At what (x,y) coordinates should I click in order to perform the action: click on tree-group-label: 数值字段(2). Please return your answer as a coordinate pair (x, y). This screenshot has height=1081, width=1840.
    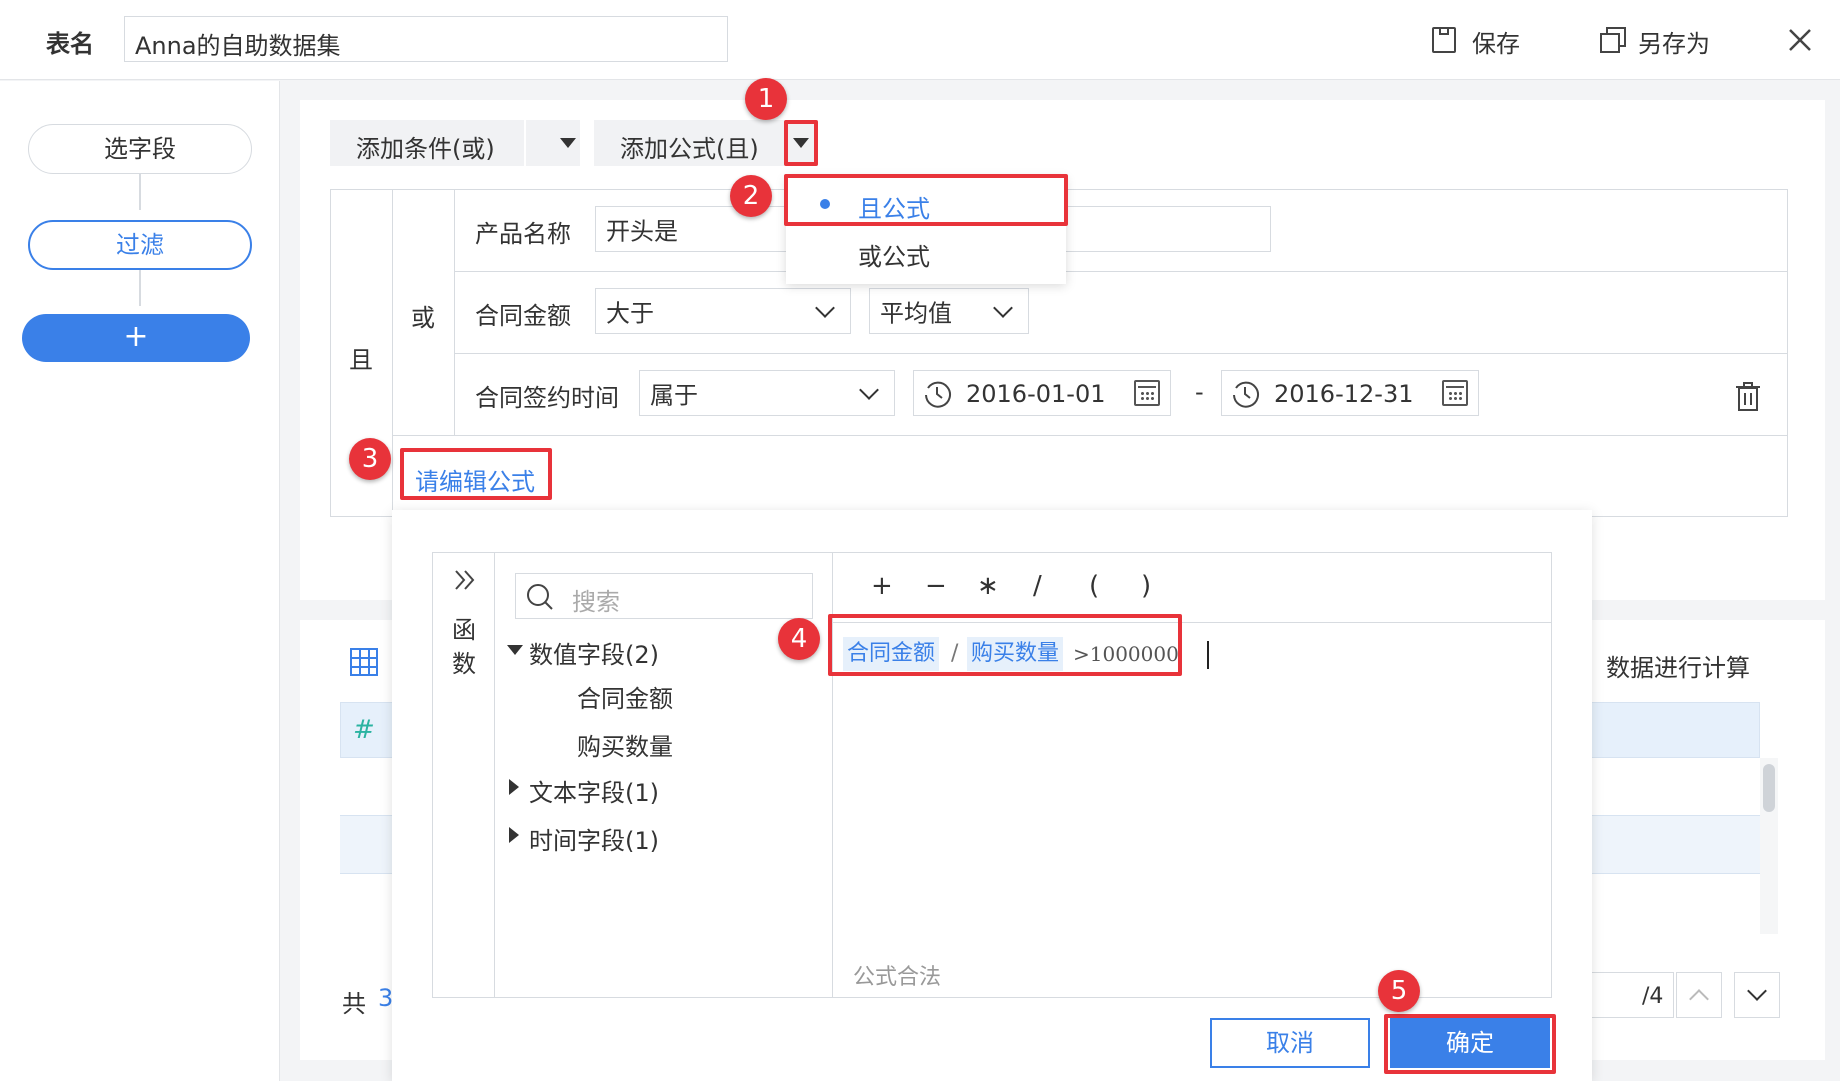
    Looking at the image, I should click on (594, 655).